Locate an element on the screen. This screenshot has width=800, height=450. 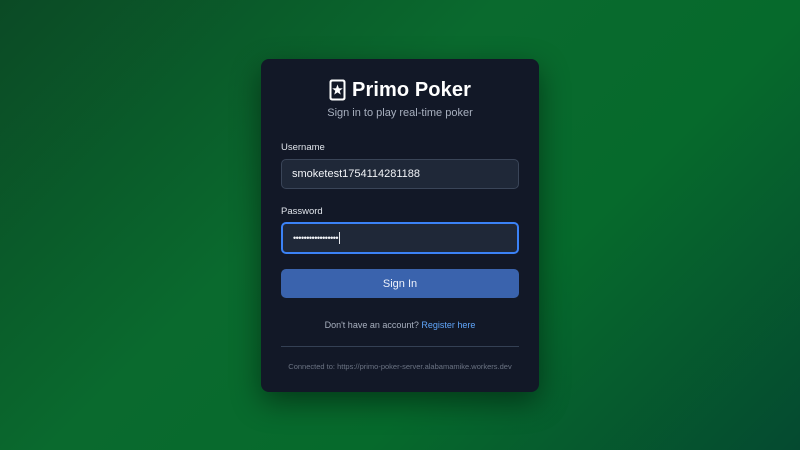
sign-in-button: Sign In is located at coordinates (400, 283).